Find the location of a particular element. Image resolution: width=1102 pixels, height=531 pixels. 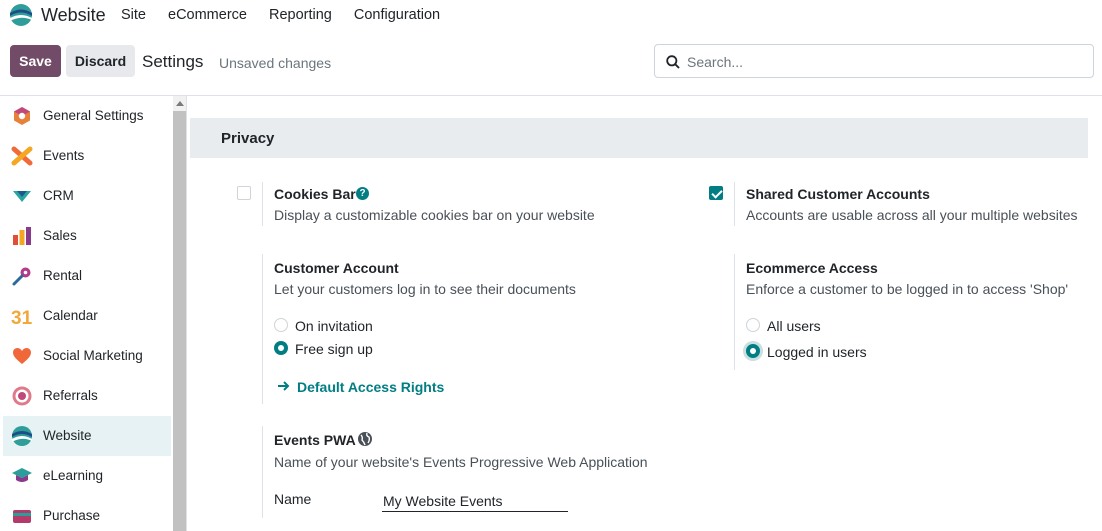

sidebar-item-events: Events is located at coordinates (87, 156).